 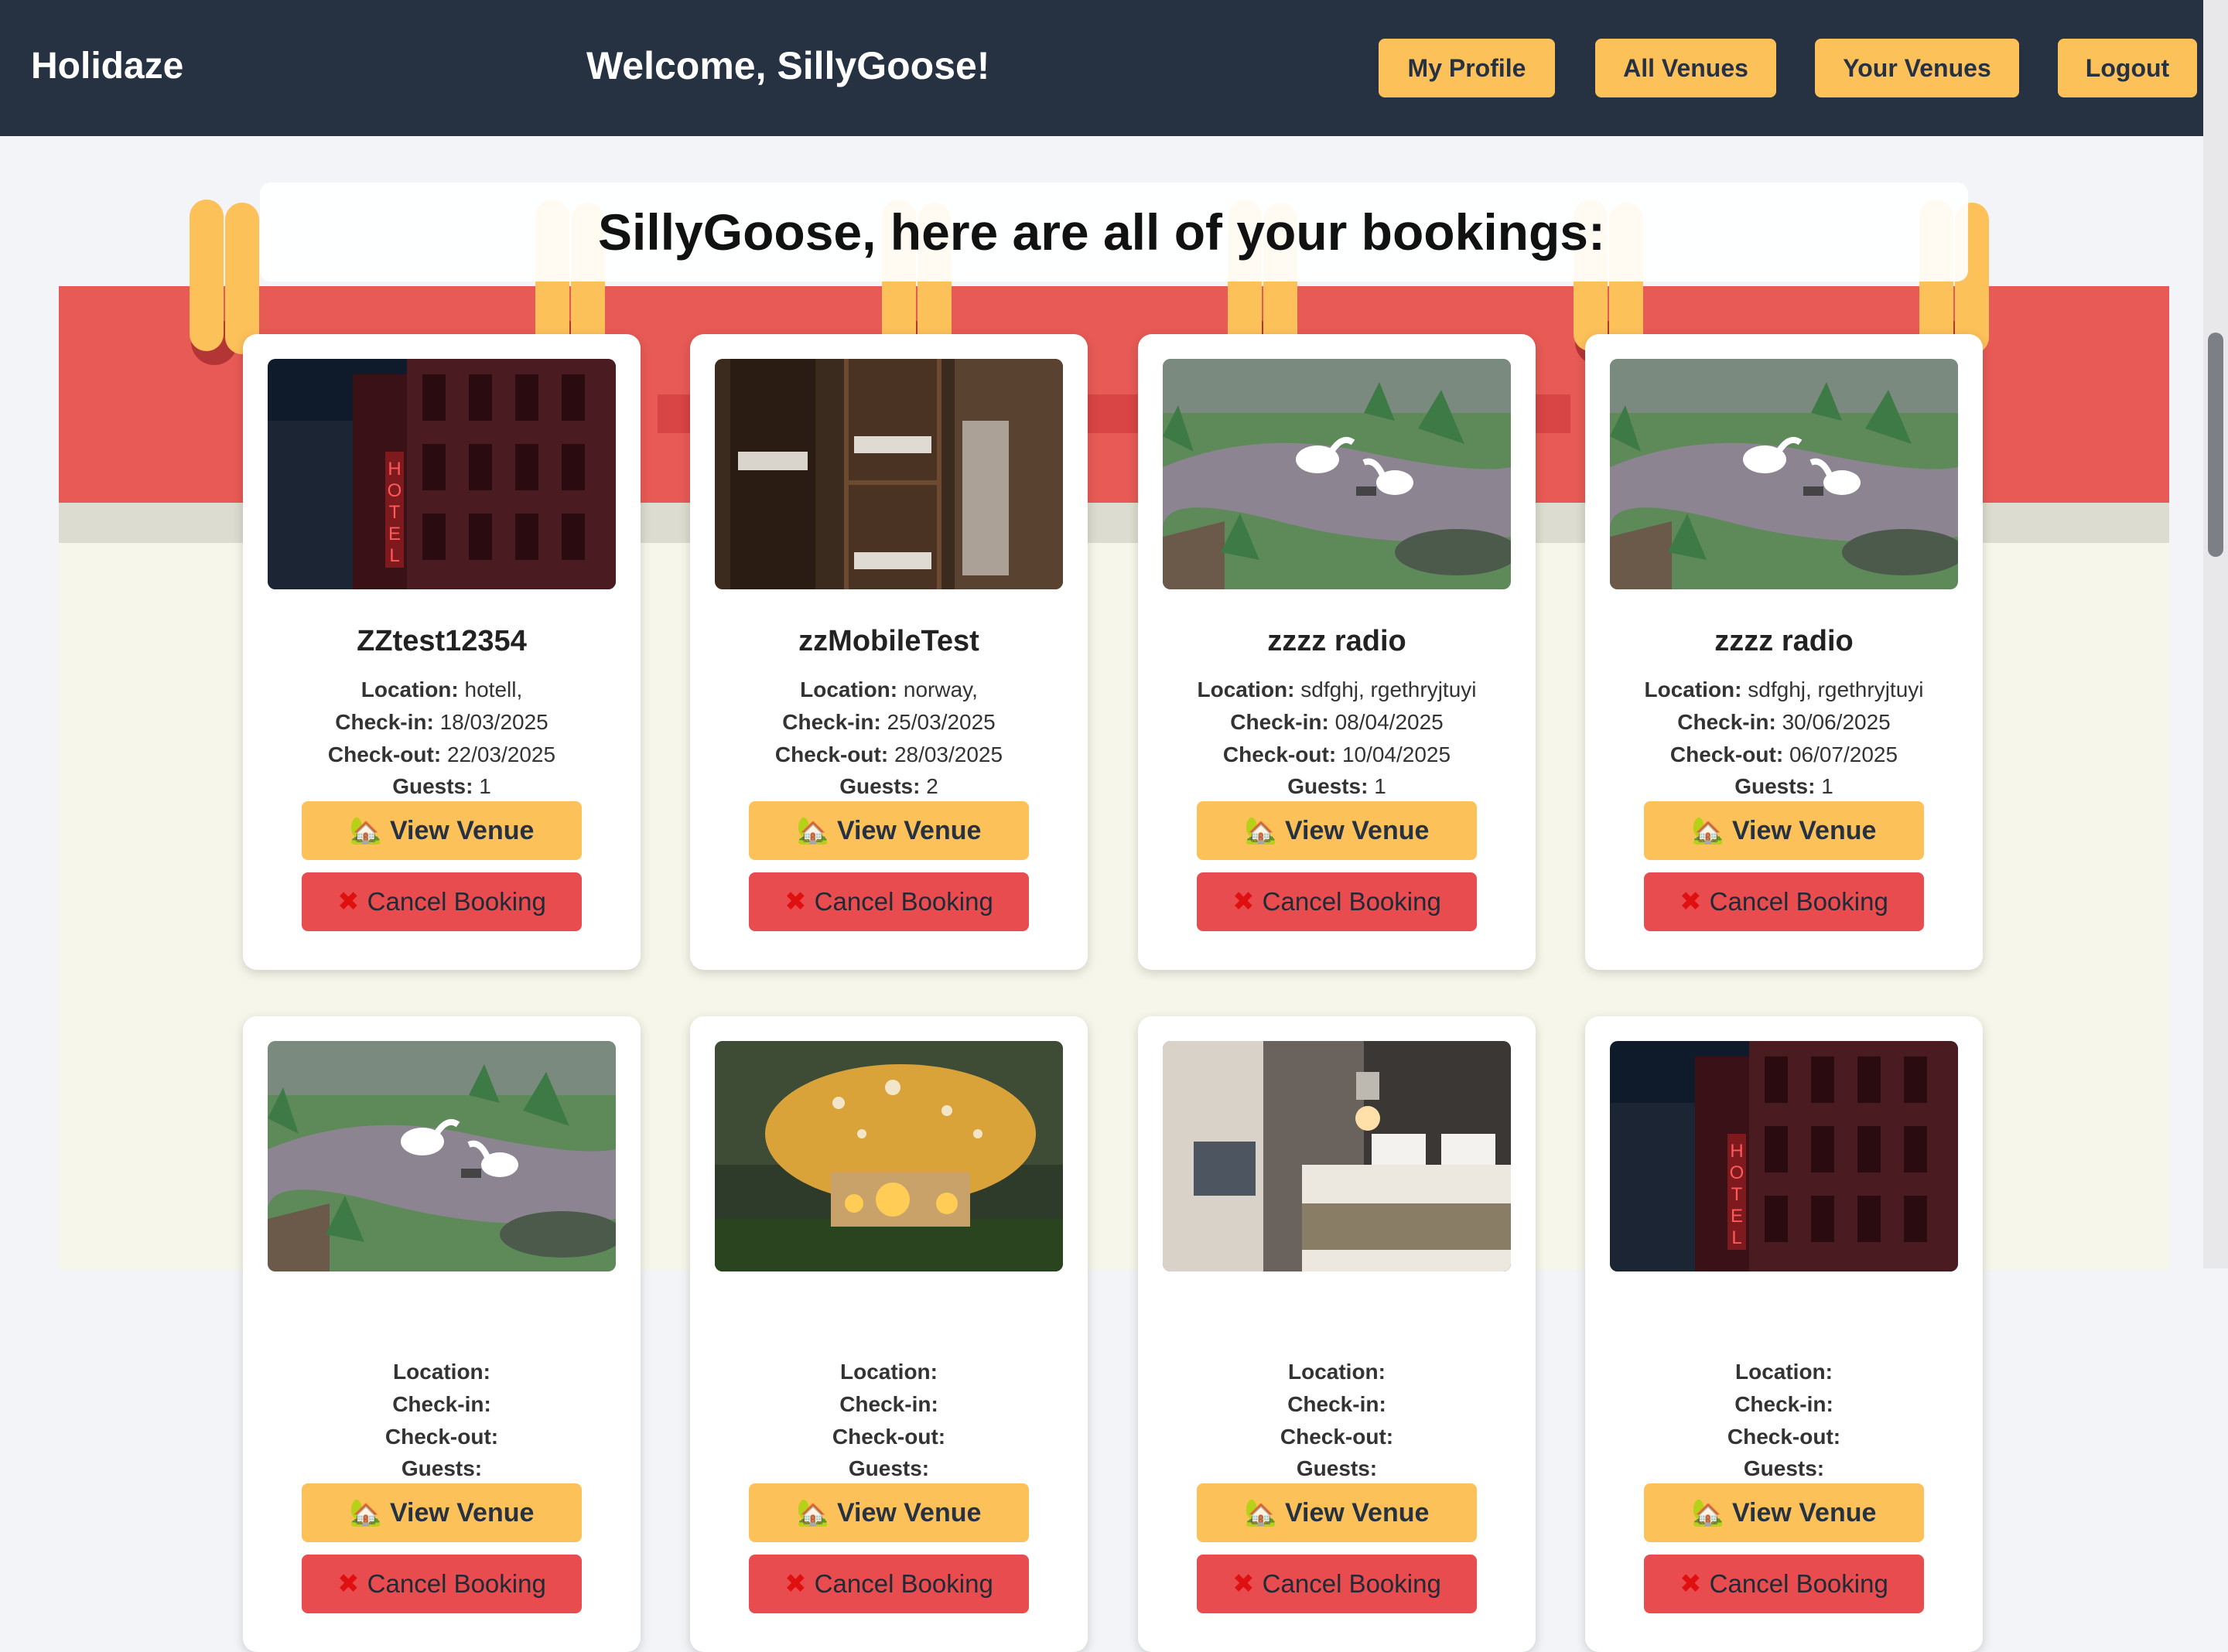 What do you see at coordinates (2215, 634) in the screenshot?
I see `page-scrollbar` at bounding box center [2215, 634].